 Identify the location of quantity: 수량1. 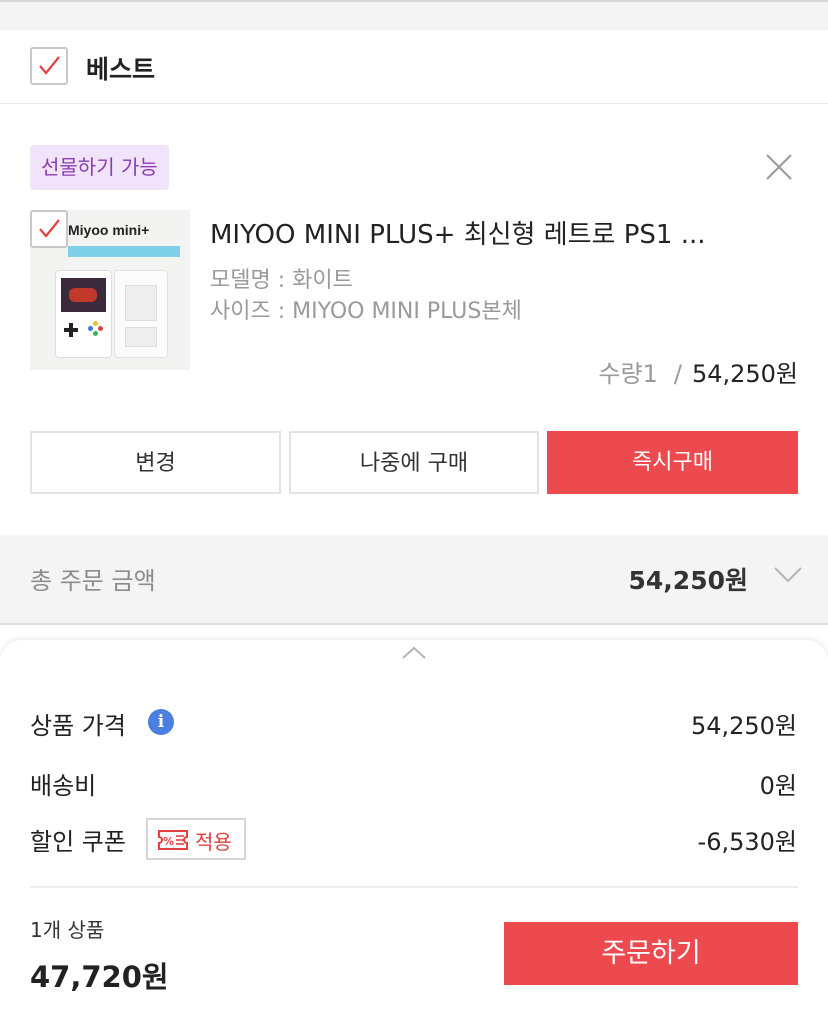
(628, 374).